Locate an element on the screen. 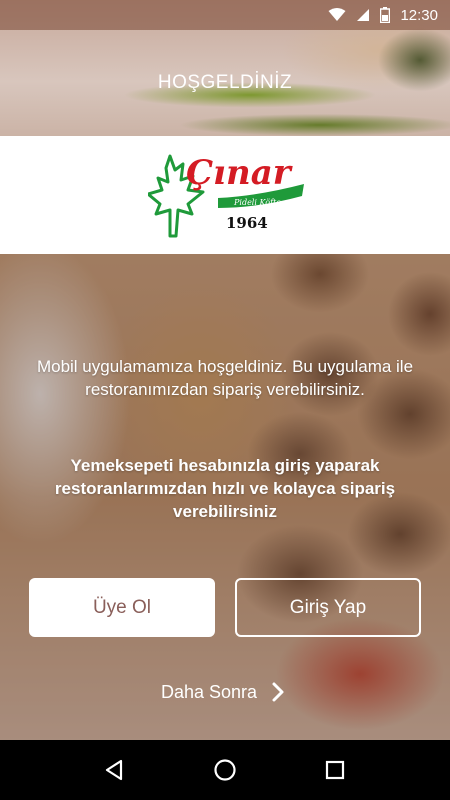 The height and width of the screenshot is (800, 450). logo-year: 1964 is located at coordinates (247, 223).